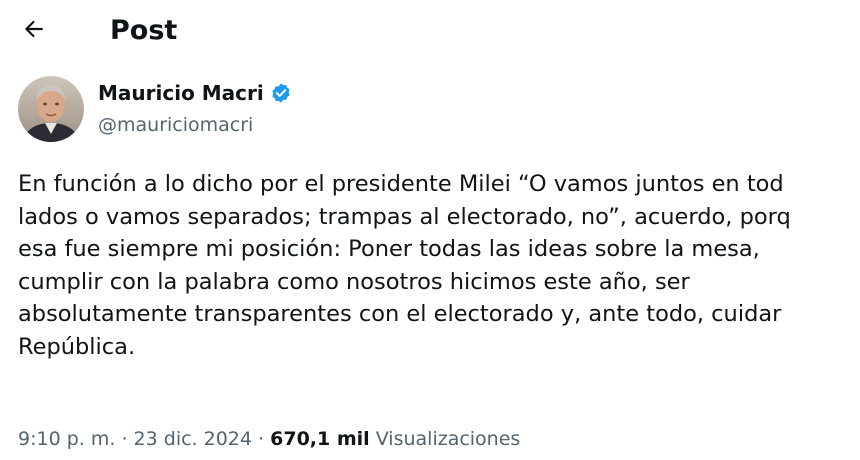 Image resolution: width=860 pixels, height=460 pixels. I want to click on views-label: Visualizaciones, so click(448, 439).